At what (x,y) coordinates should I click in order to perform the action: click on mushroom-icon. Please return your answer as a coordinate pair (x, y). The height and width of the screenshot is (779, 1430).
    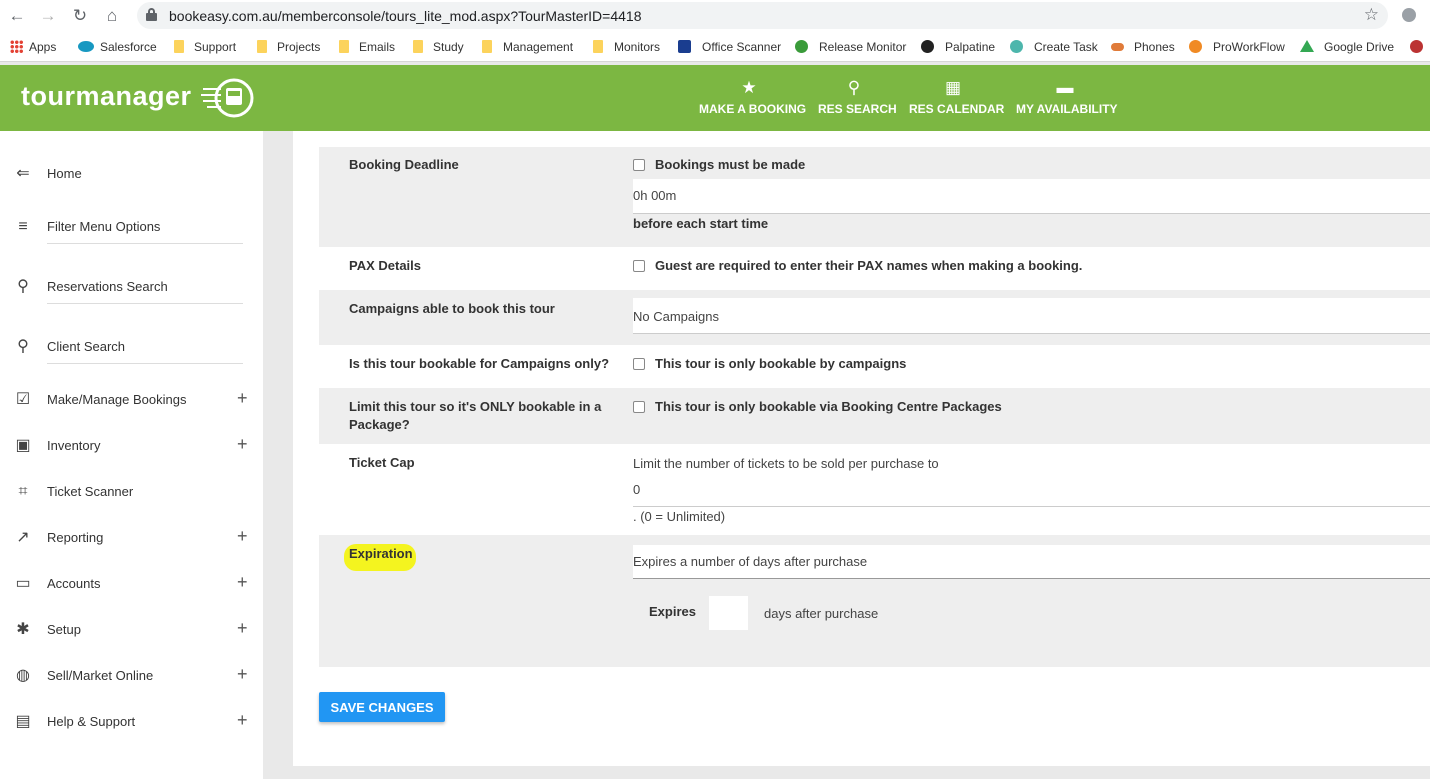
    Looking at the image, I should click on (801, 46).